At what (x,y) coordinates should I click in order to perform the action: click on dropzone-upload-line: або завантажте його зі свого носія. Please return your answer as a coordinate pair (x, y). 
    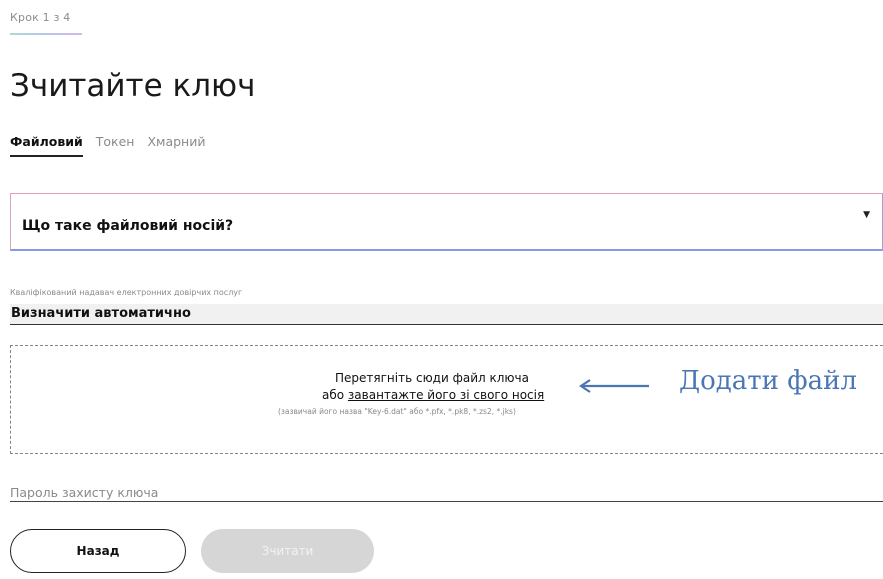
    Looking at the image, I should click on (433, 395).